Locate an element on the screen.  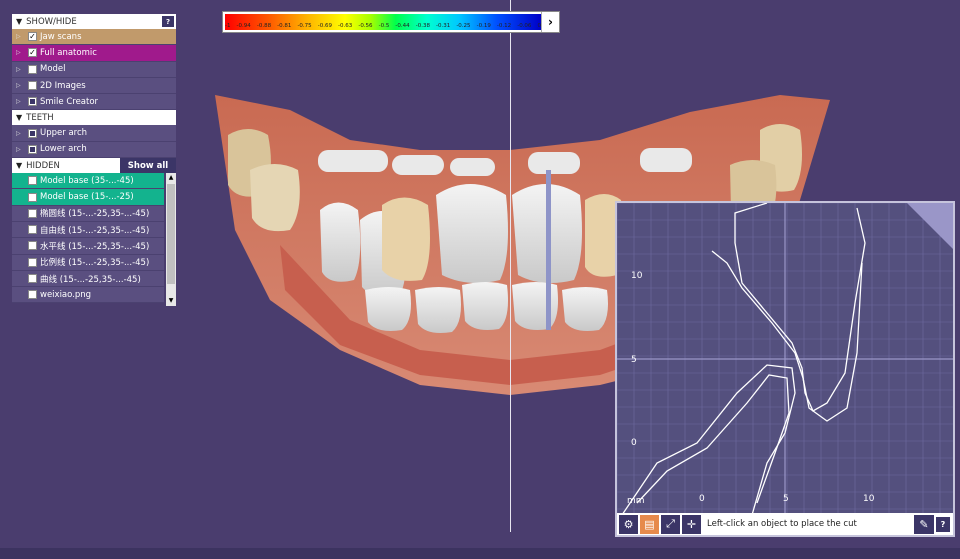
item-full-anatomic: ▷ ✓ Full anatomic is located at coordinates (94, 53).